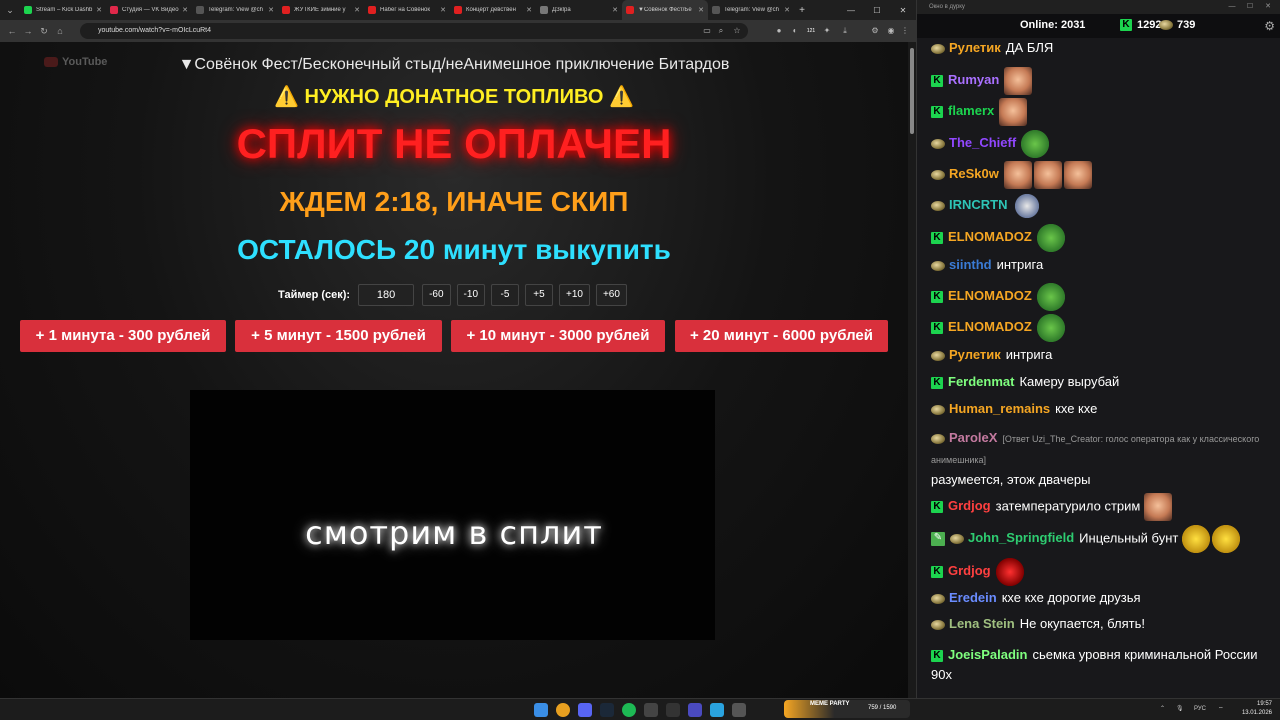 Image resolution: width=1280 pixels, height=720 pixels. Describe the element at coordinates (981, 381) in the screenshot. I see `chat-username: Ferdenmat` at that location.